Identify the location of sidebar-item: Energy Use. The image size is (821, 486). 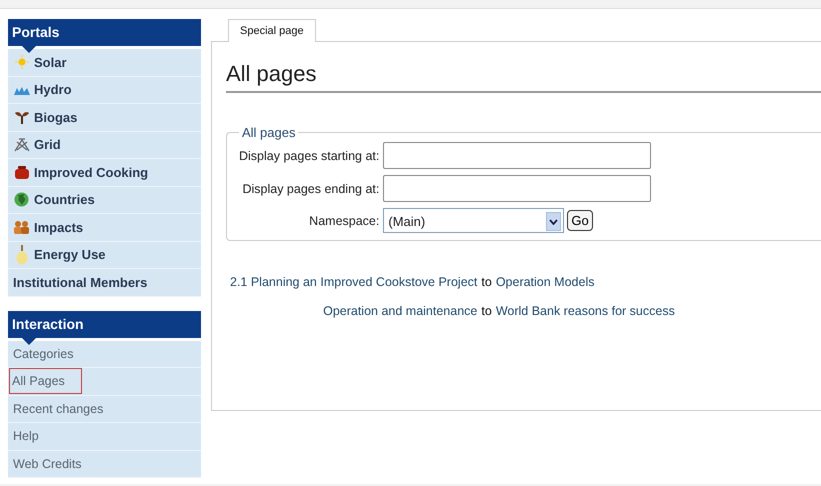
(104, 255).